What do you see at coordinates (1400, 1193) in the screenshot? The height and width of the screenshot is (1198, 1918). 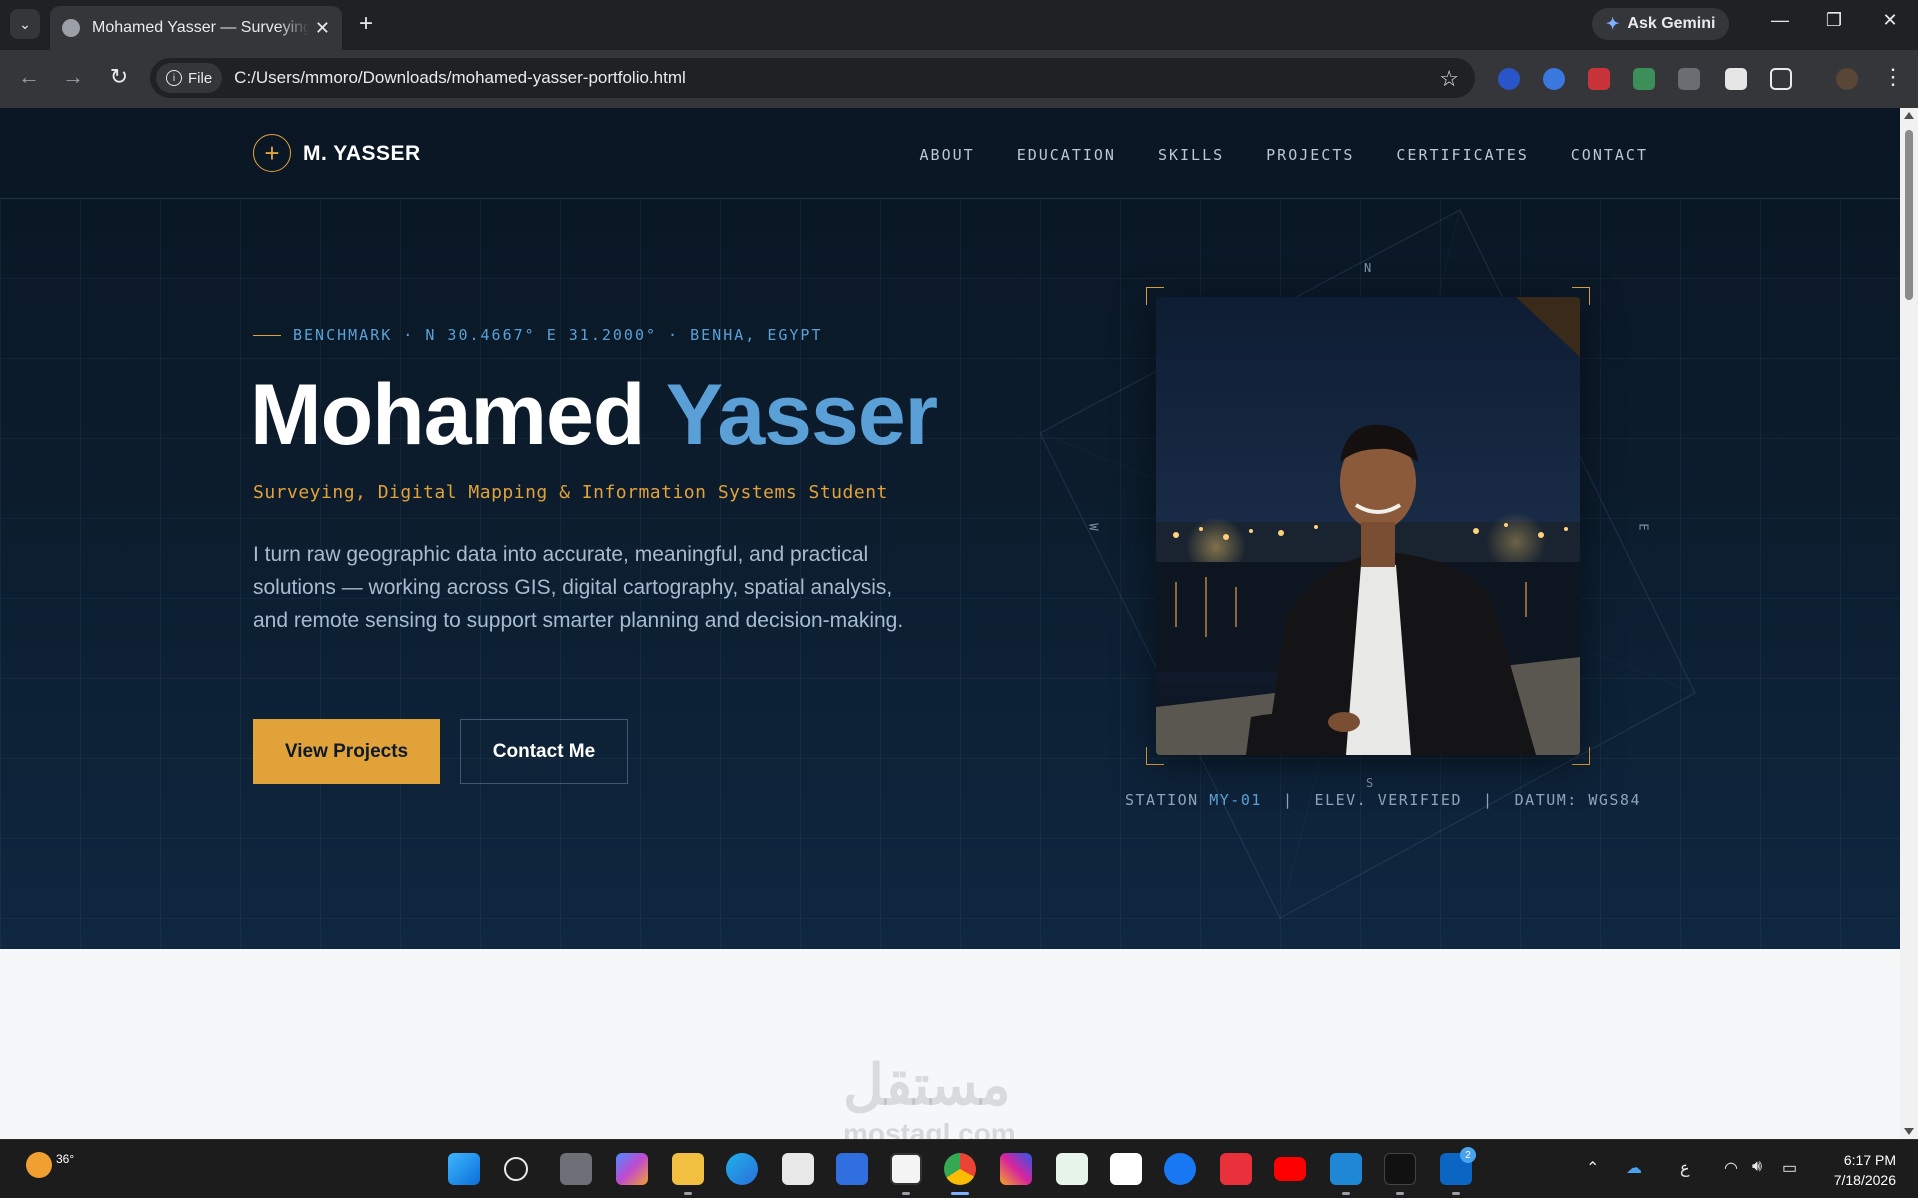 I see `tiktok-running-dot` at bounding box center [1400, 1193].